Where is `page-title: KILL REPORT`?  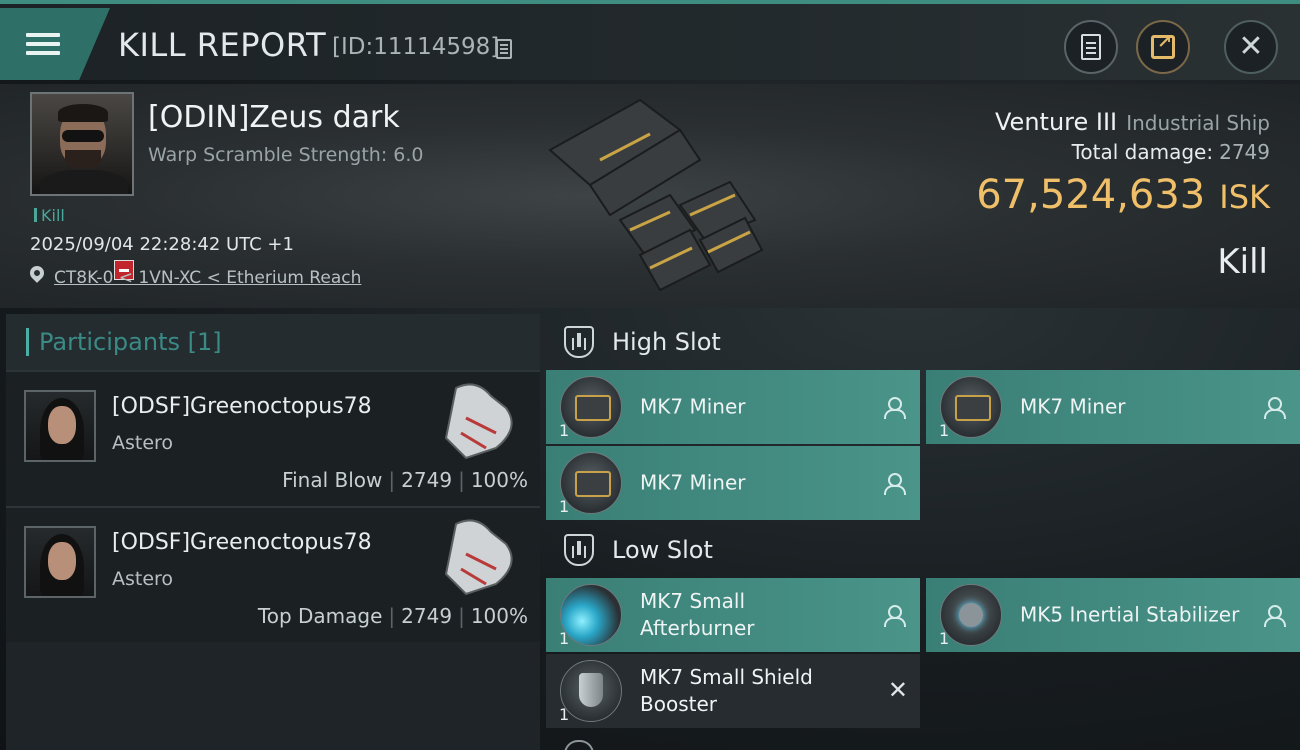 page-title: KILL REPORT is located at coordinates (222, 45).